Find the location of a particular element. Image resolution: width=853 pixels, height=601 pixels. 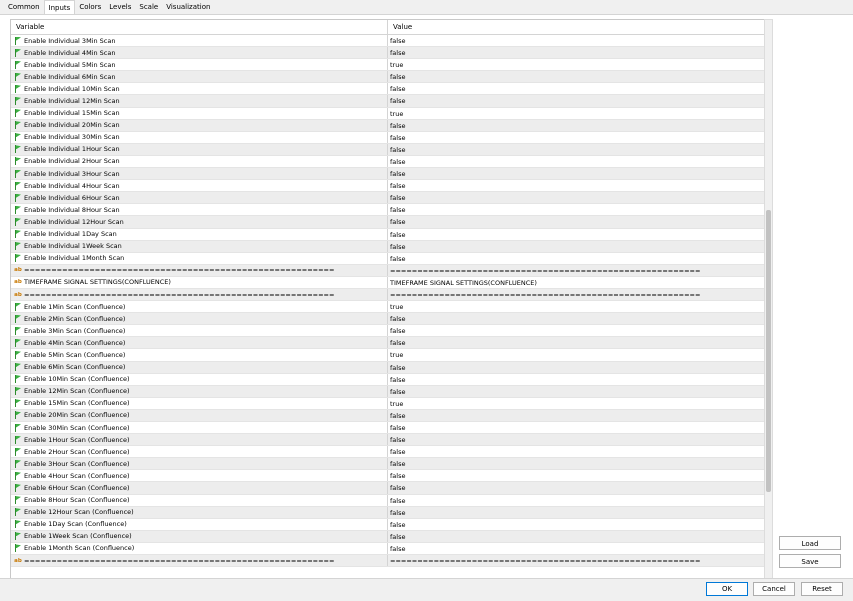

table-row: Enable 5Min Scan (Confluence) true is located at coordinates (388, 355).